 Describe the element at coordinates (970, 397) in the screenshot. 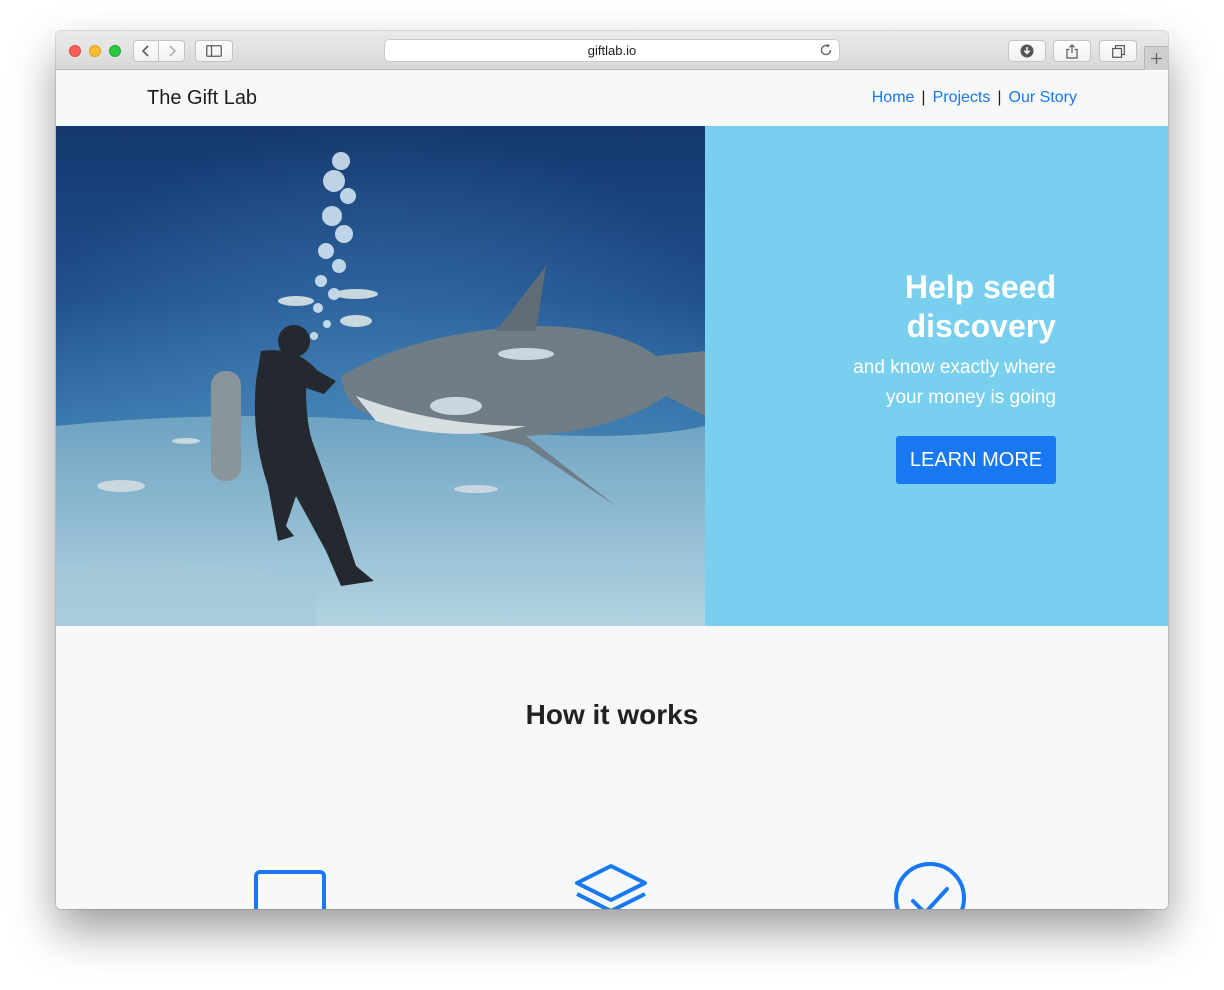

I see `hero-subtitle-line: your money is going` at that location.